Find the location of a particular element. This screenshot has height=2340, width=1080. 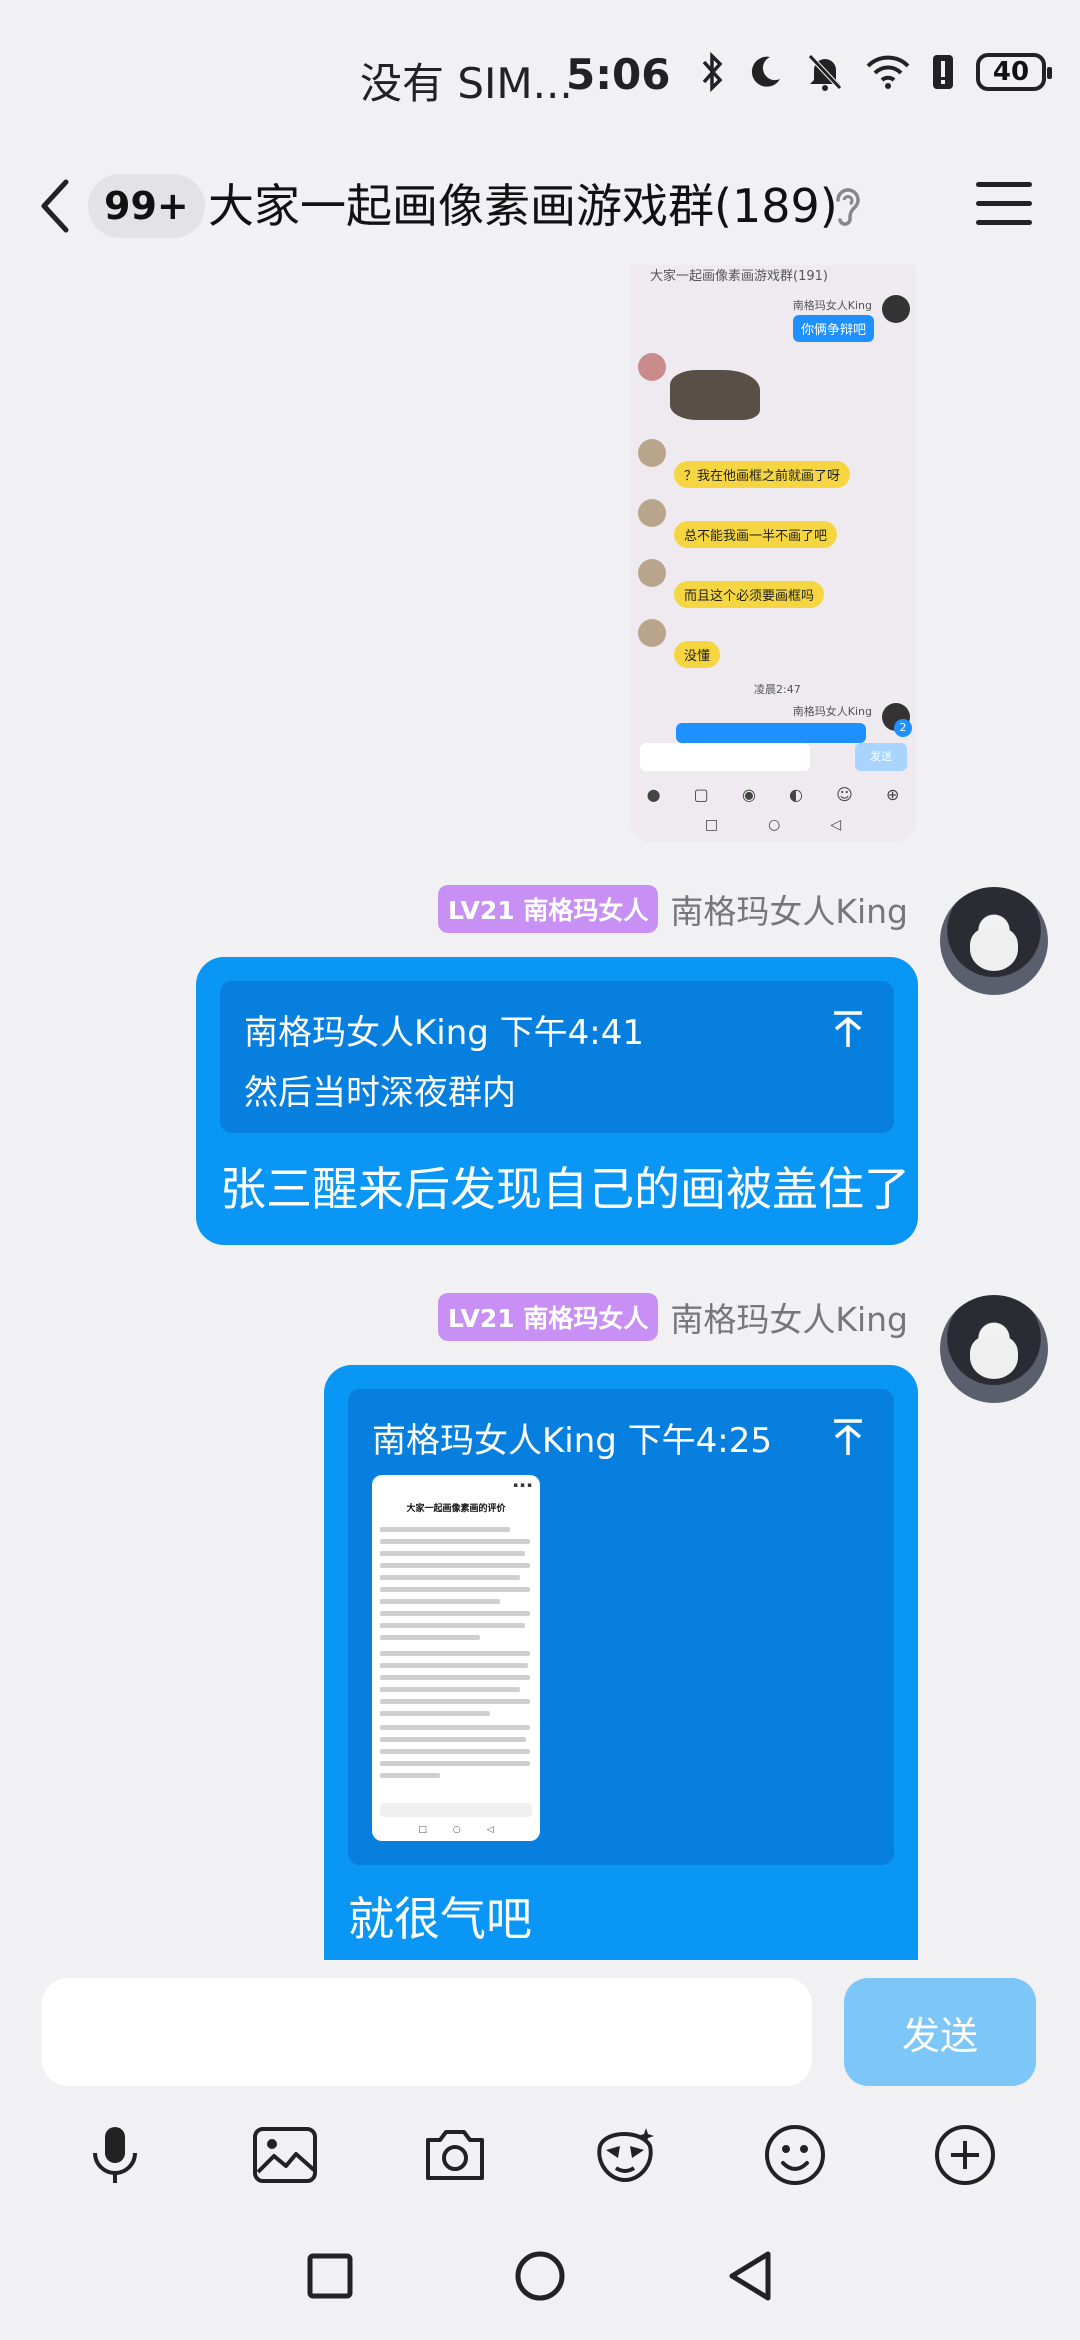

status-bar: 没有 SIM... 5:06 40 is located at coordinates (540, 75).